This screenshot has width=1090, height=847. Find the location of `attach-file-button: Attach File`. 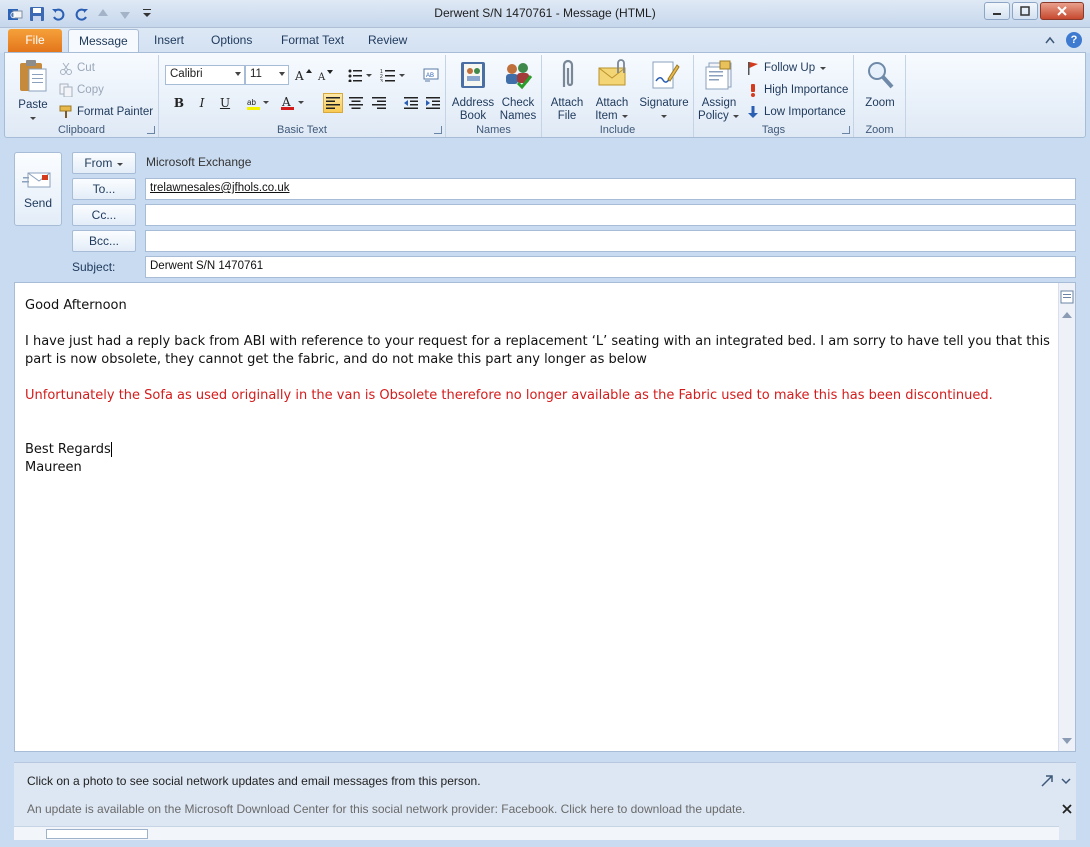

attach-file-button: Attach File is located at coordinates (567, 91).